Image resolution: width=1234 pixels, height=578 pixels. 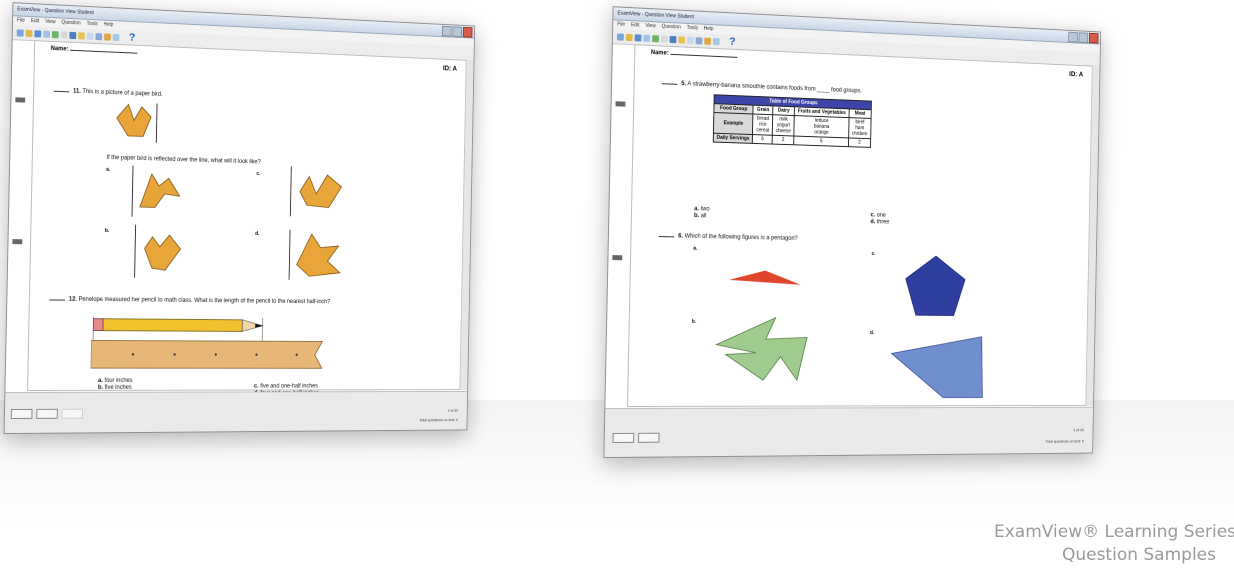 I want to click on answer-b: b. five inches, so click(x=115, y=388).